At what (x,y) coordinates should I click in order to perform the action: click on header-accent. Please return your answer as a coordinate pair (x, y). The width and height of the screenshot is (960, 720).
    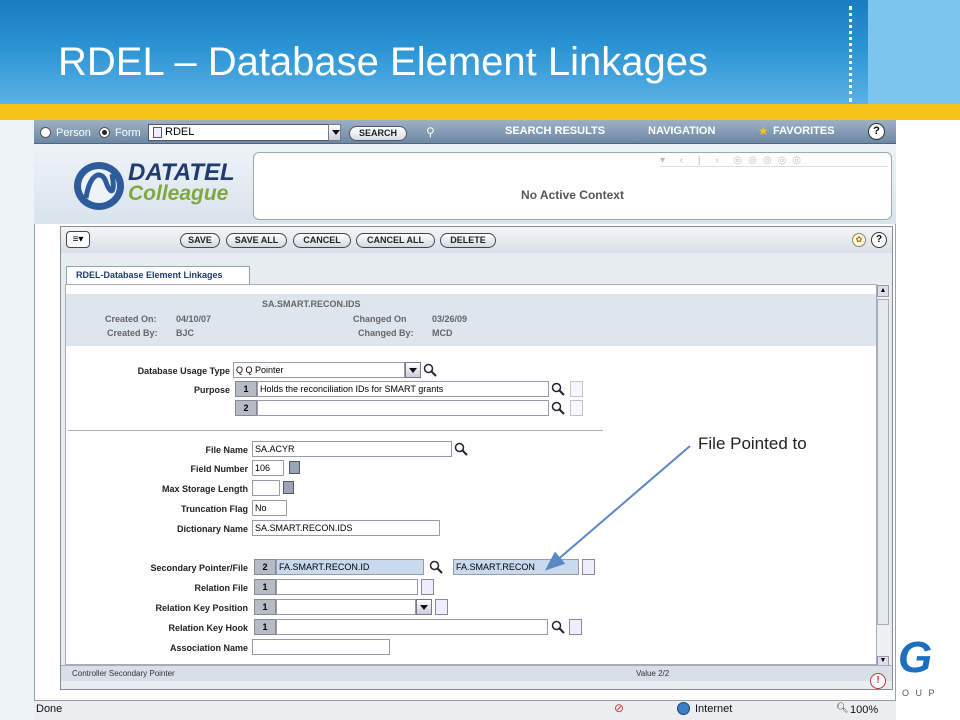
    Looking at the image, I should click on (914, 52).